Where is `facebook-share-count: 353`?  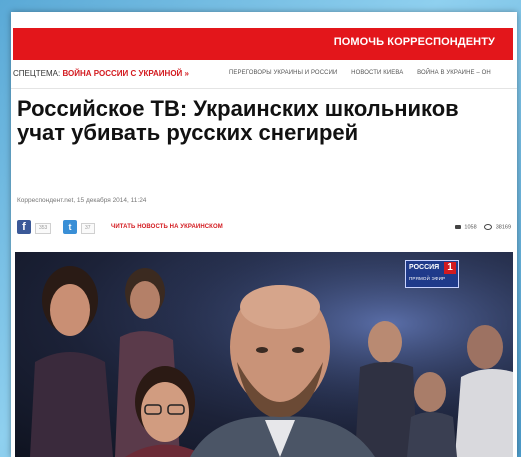
facebook-share-count: 353 is located at coordinates (43, 228).